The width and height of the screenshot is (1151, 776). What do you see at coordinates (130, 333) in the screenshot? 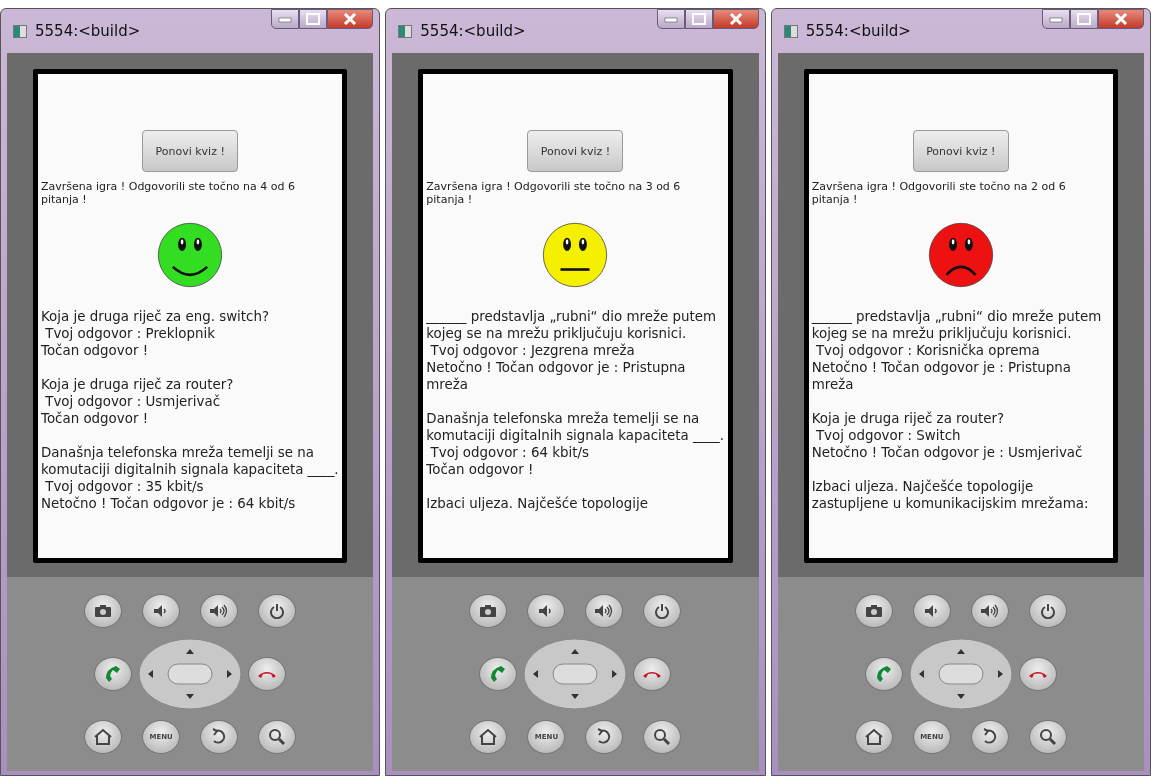
I see `answer-text: Tvoj odgovor : Preklopnik` at bounding box center [130, 333].